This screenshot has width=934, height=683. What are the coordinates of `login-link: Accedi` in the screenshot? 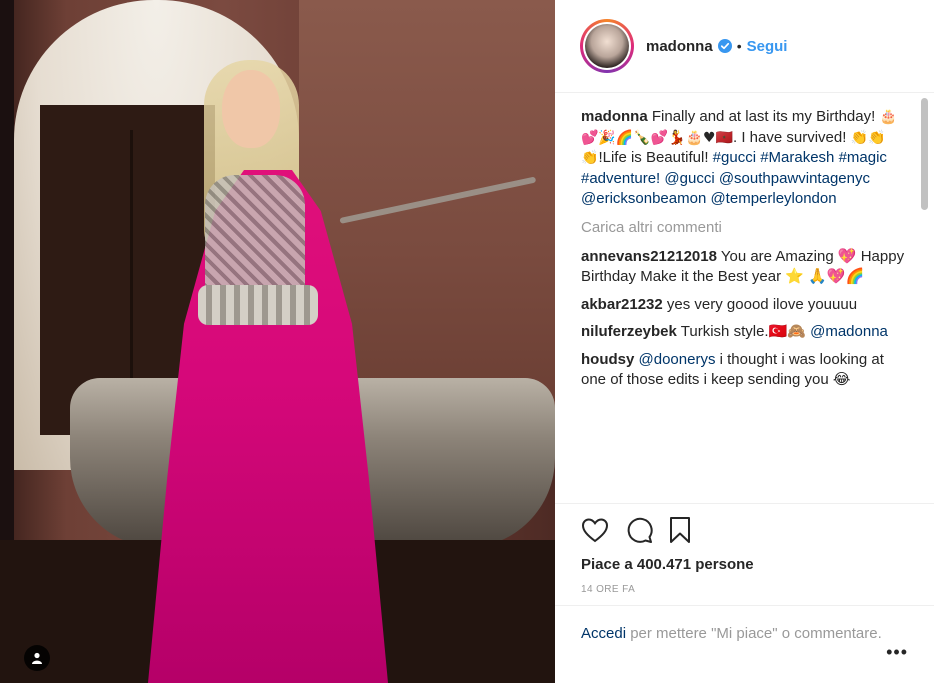 It's located at (603, 633).